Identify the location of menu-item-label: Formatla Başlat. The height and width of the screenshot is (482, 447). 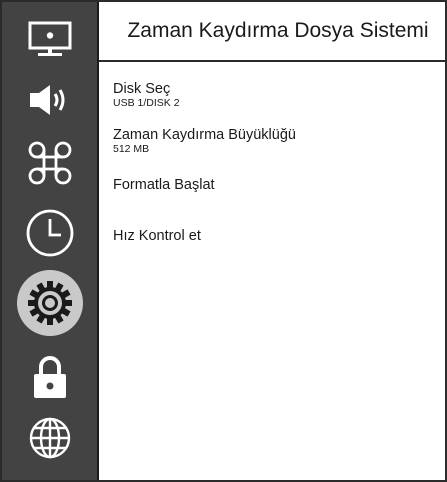
(164, 185).